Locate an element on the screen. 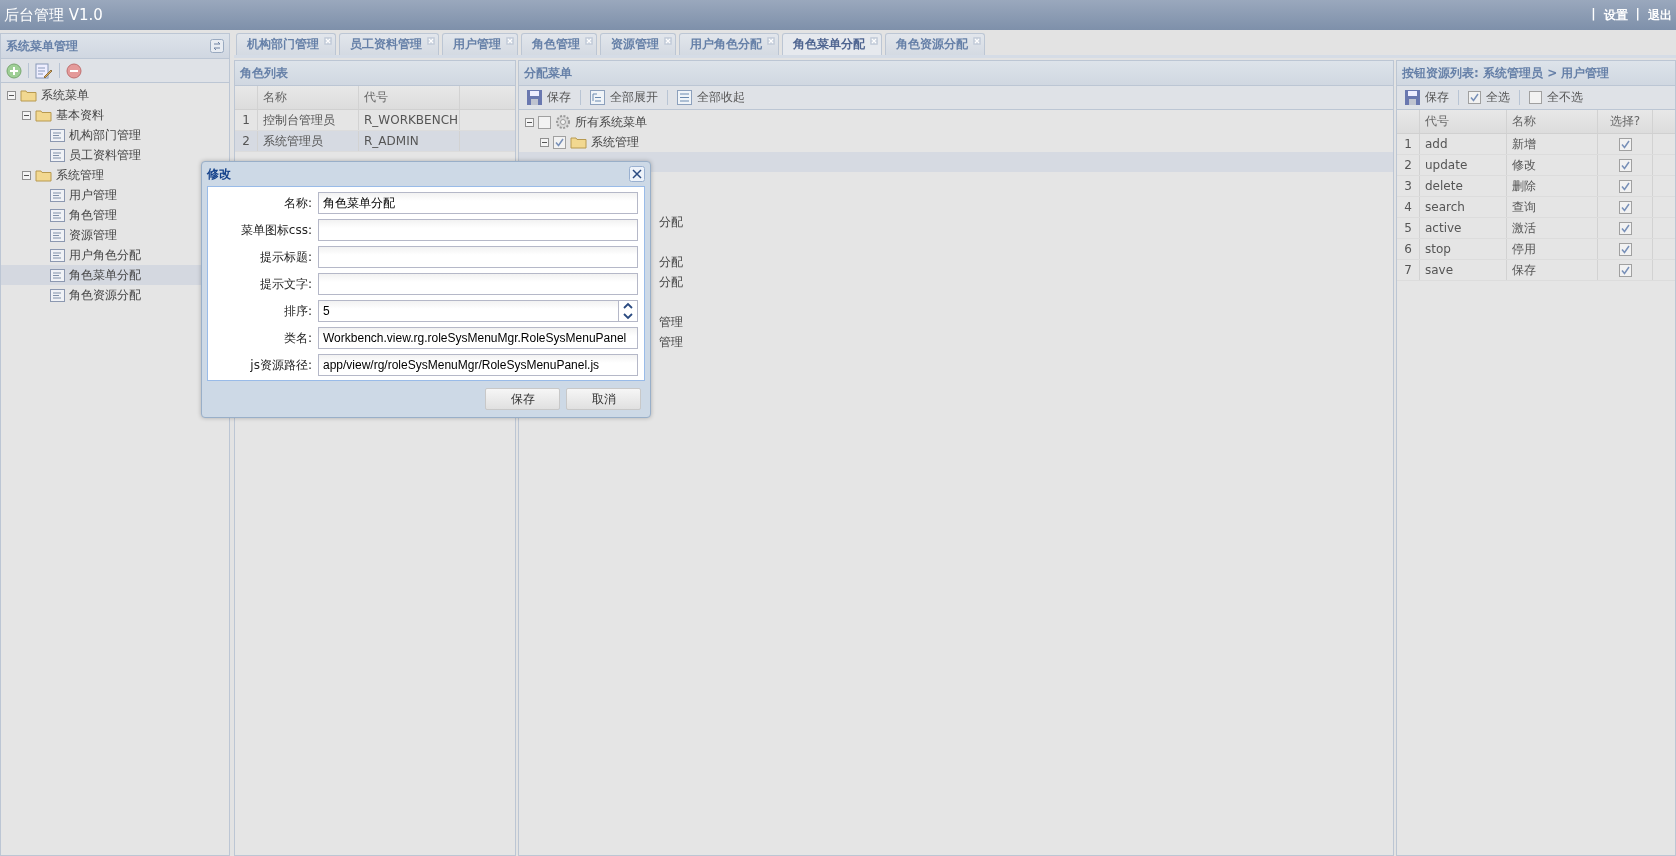 The width and height of the screenshot is (1676, 856). field-label: 提示文字: is located at coordinates (285, 284).